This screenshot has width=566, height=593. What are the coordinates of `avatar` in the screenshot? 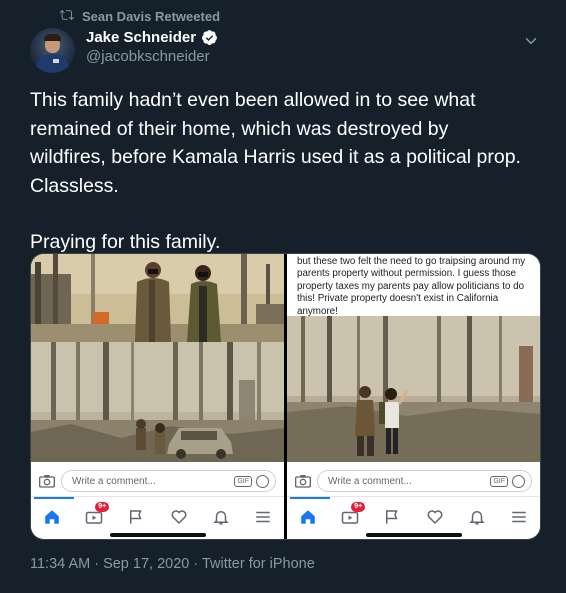 It's located at (52, 50).